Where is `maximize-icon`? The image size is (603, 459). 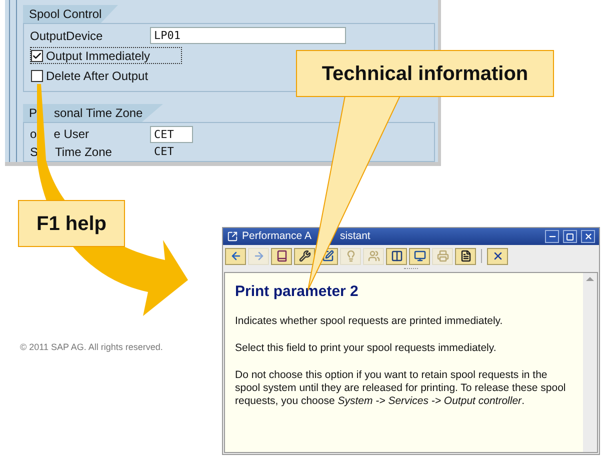 maximize-icon is located at coordinates (570, 236).